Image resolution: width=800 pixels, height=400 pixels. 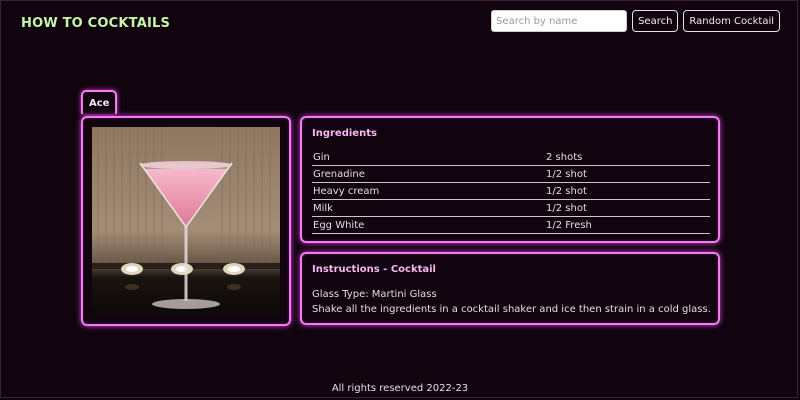 What do you see at coordinates (374, 269) in the screenshot?
I see `instructions-title: Instructions - Cocktail` at bounding box center [374, 269].